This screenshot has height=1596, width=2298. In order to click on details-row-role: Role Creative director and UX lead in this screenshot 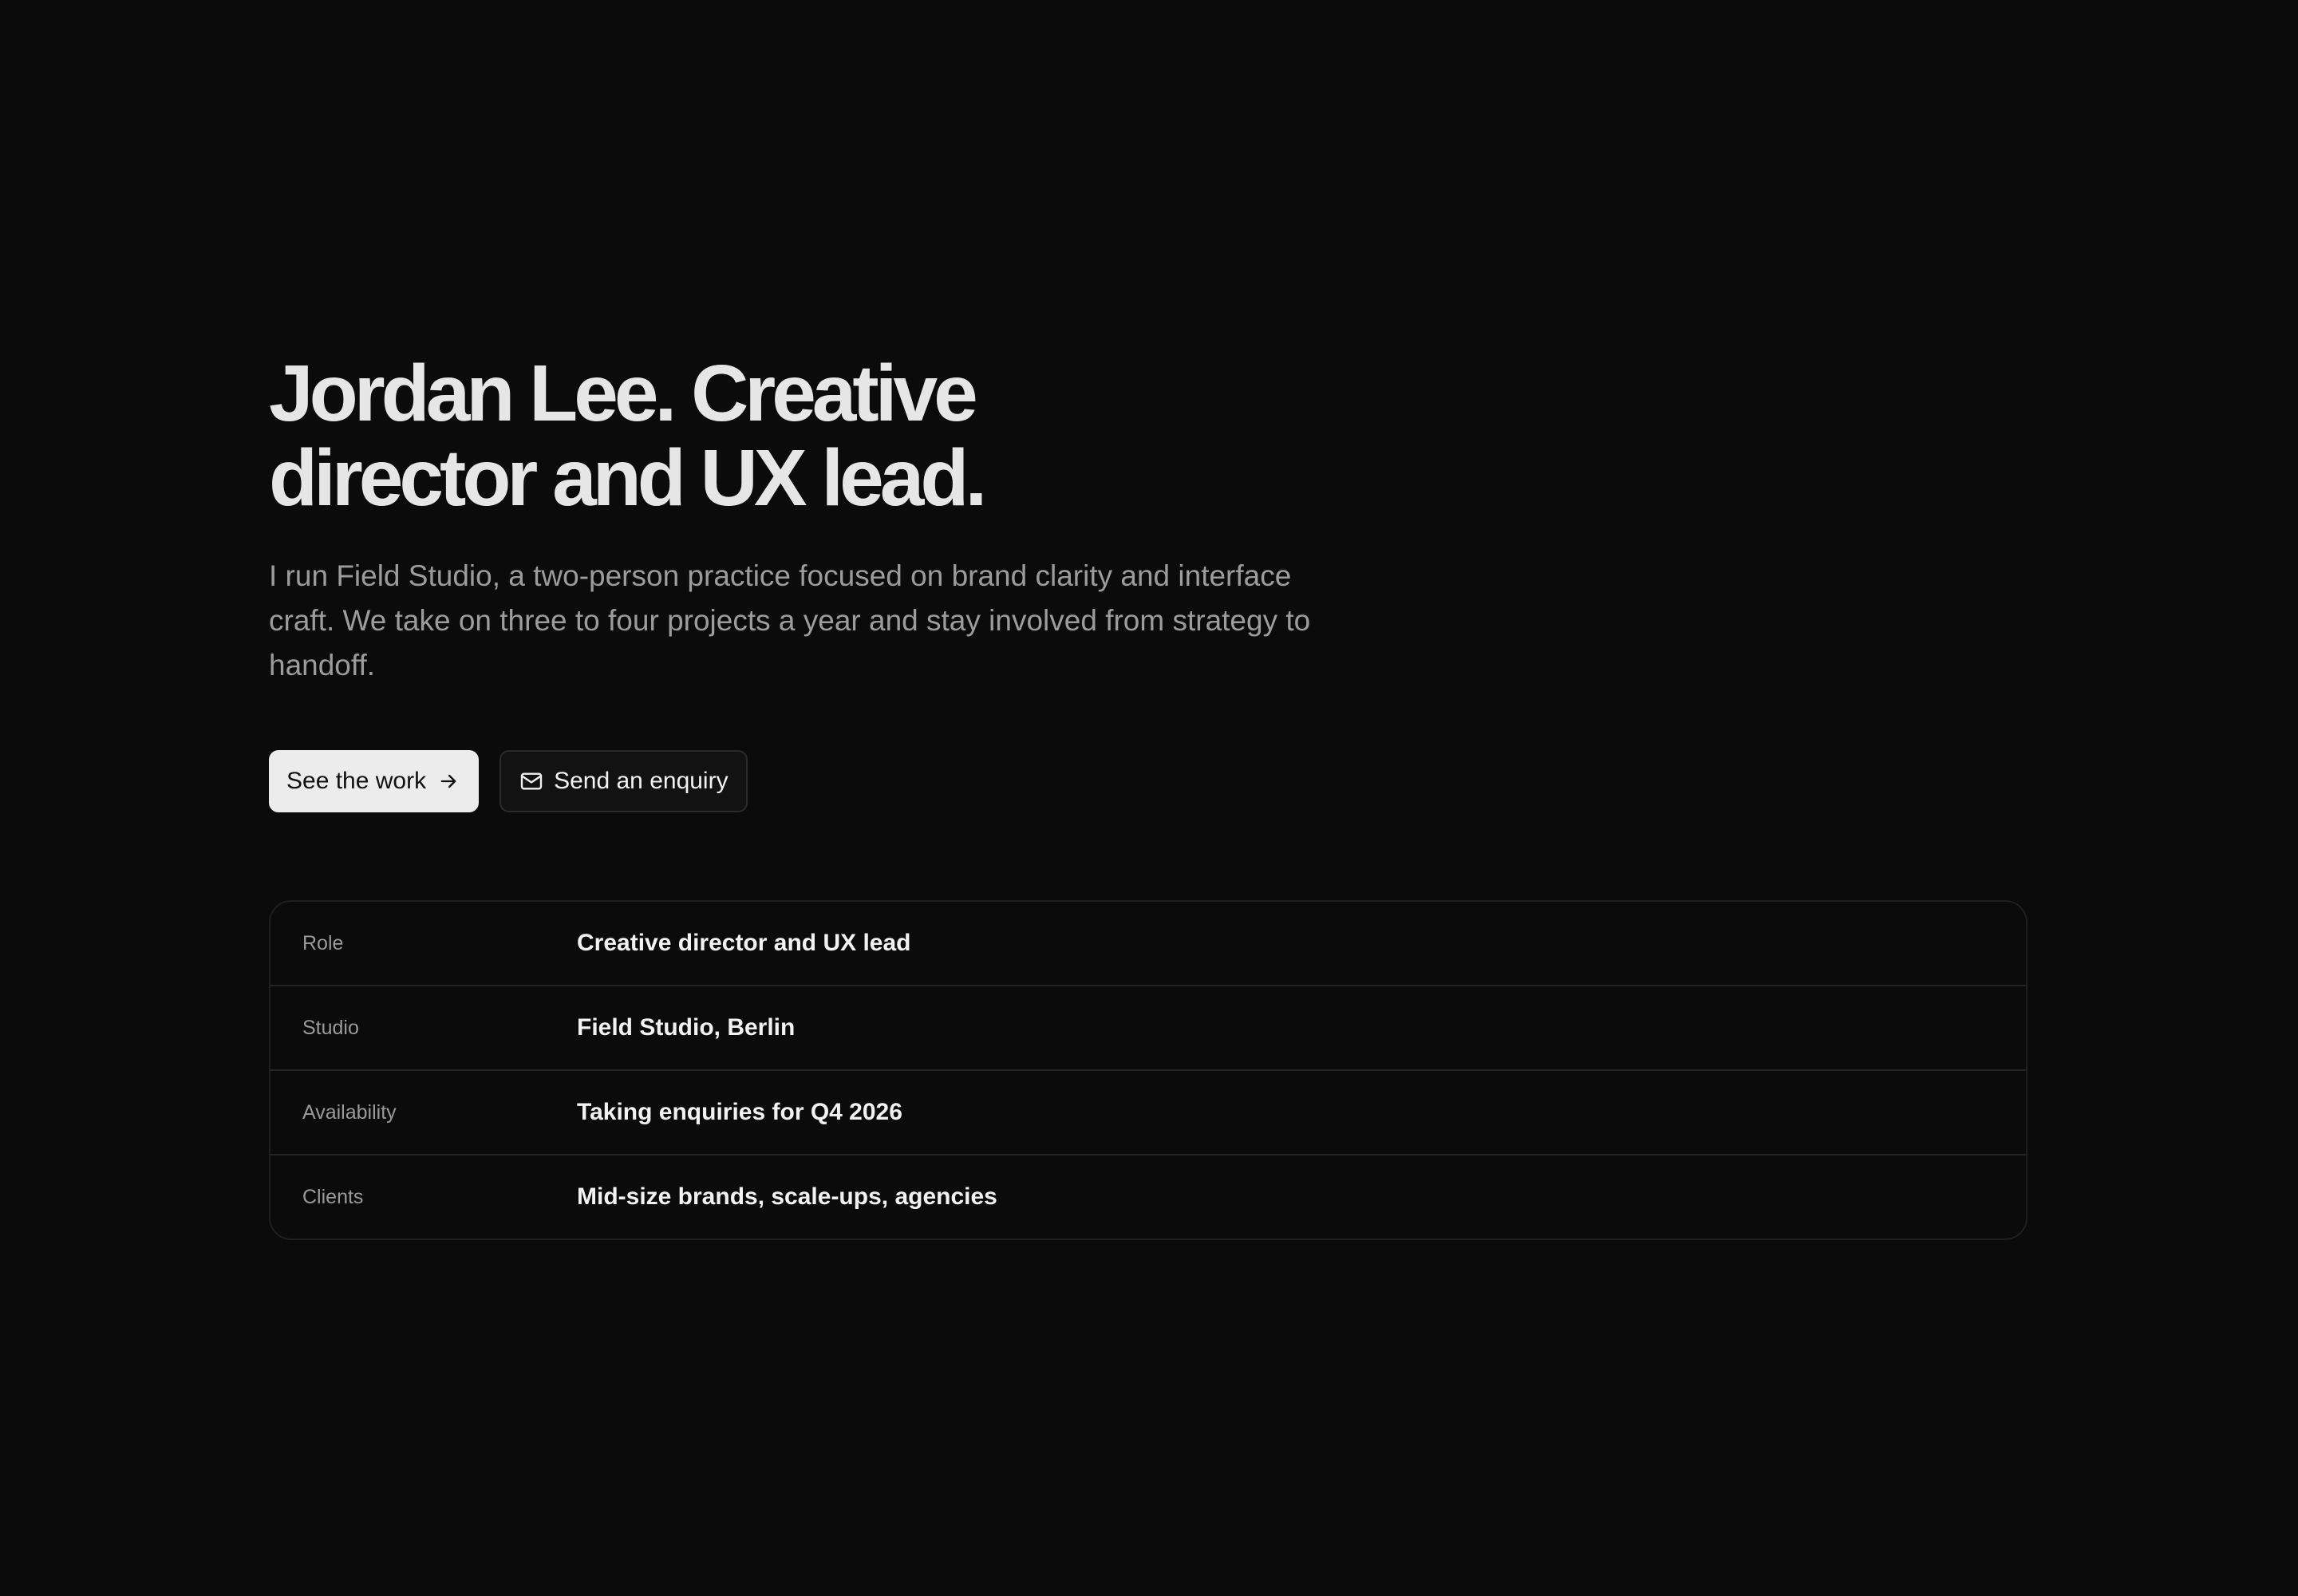, I will do `click(1148, 944)`.